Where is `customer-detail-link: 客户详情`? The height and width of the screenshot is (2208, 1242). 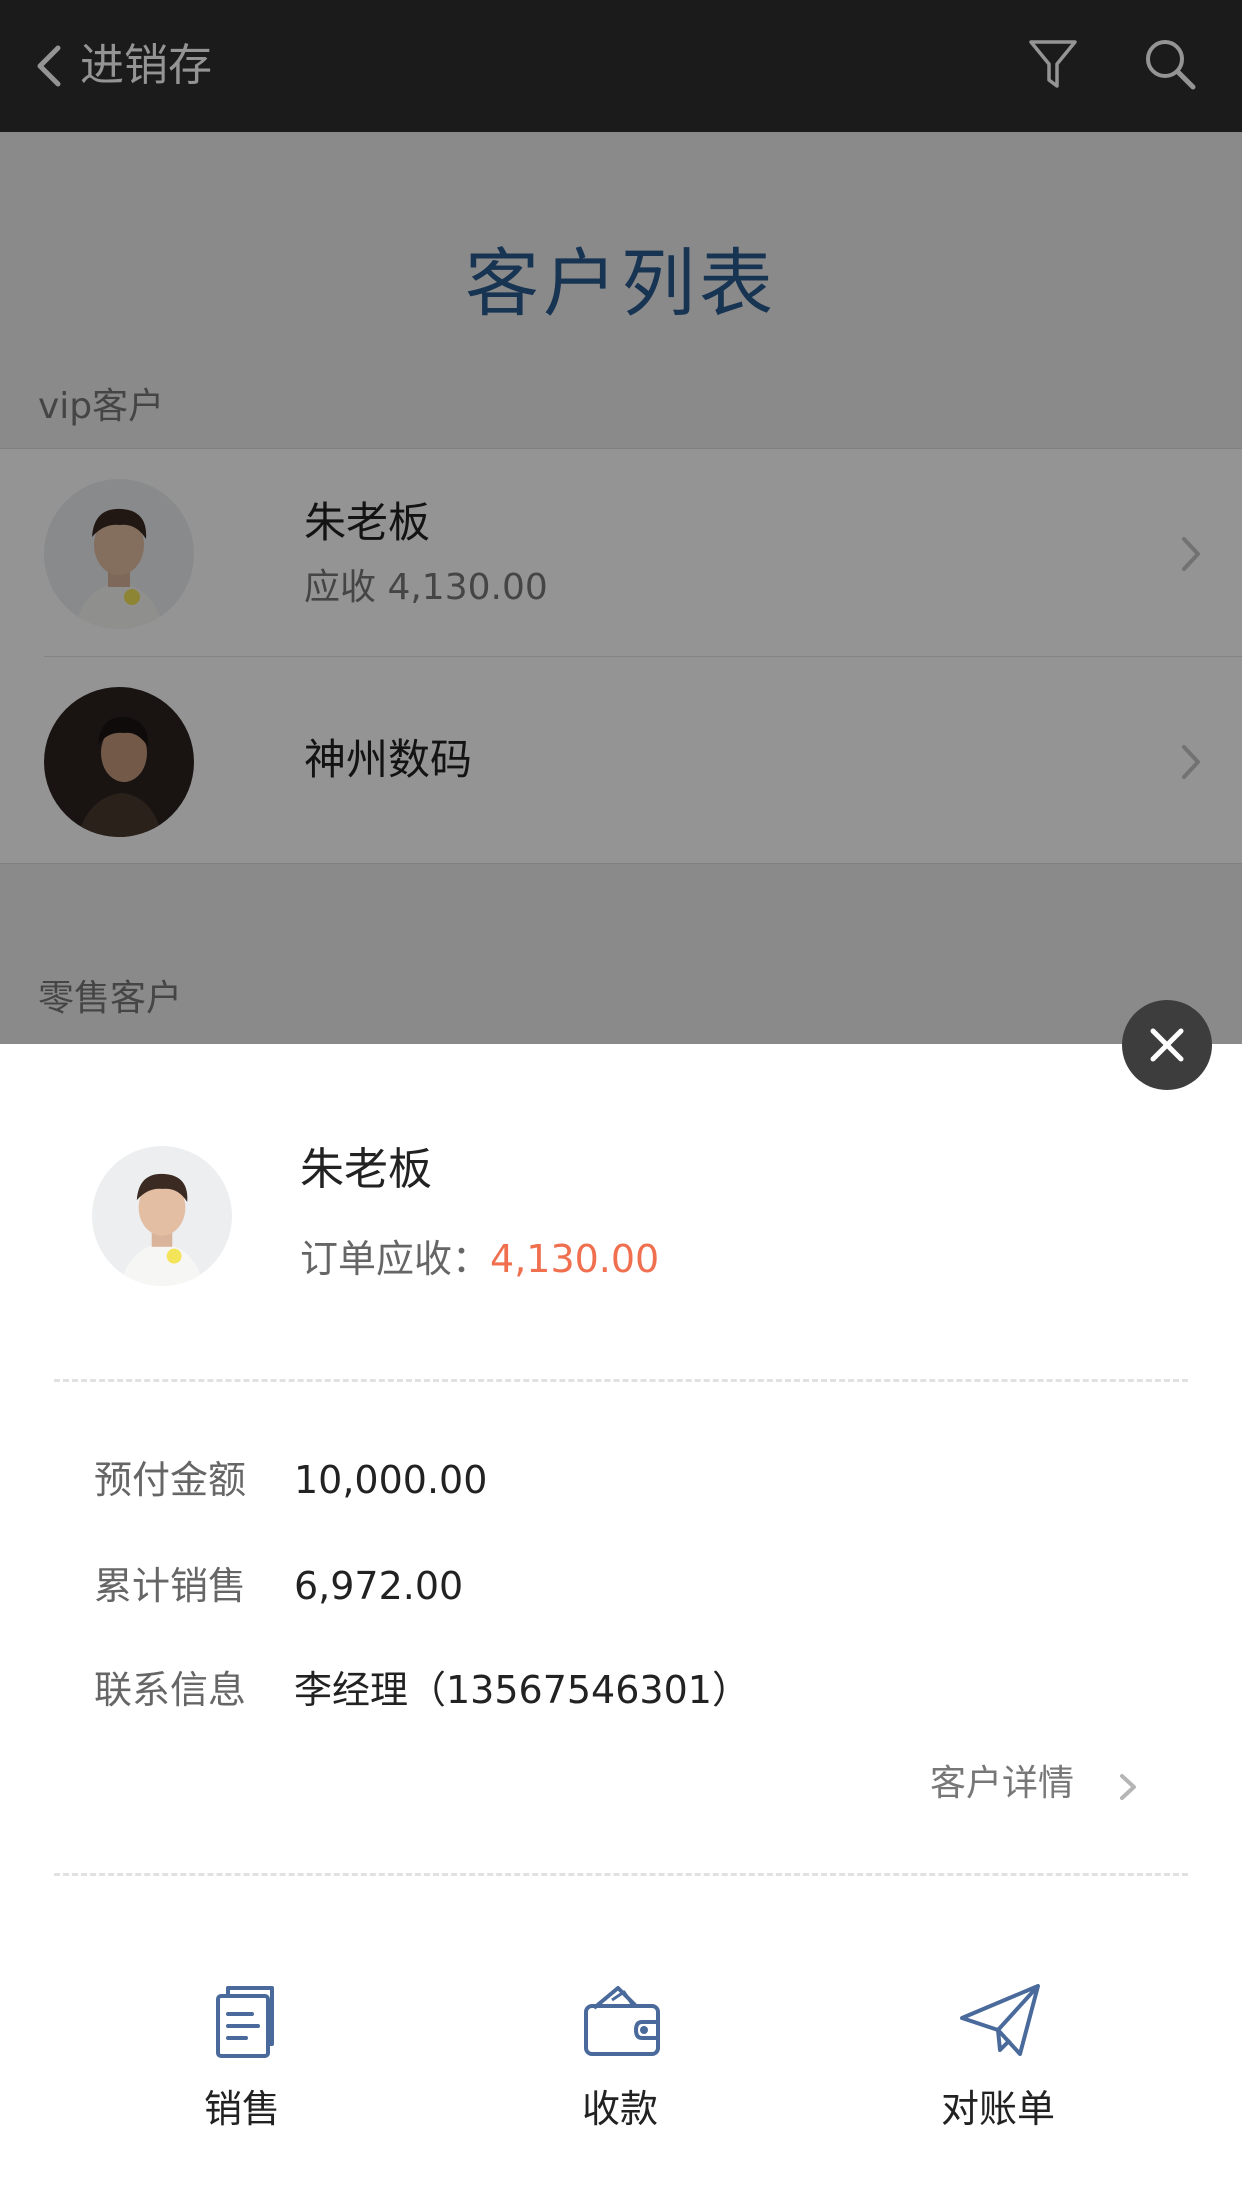
customer-detail-link: 客户详情 is located at coordinates (1040, 1784).